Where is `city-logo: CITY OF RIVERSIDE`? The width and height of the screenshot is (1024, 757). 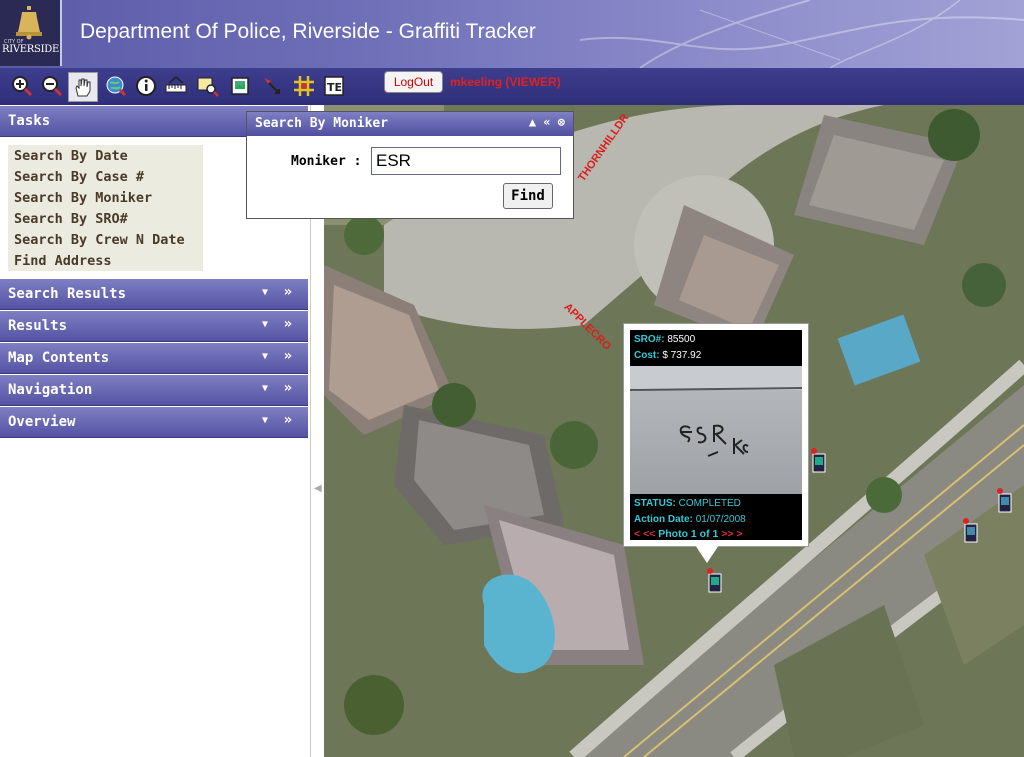 city-logo: CITY OF RIVERSIDE is located at coordinates (31, 33).